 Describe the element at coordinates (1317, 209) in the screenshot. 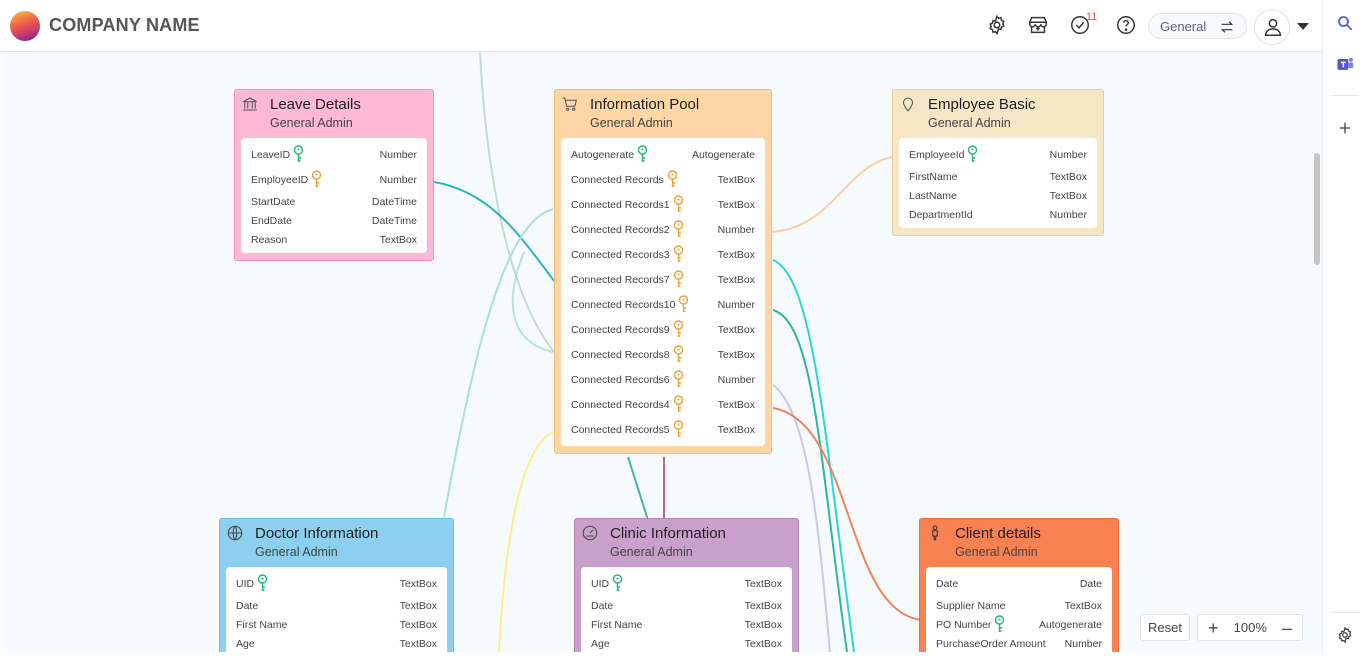

I see `vertical-scrollbar` at that location.